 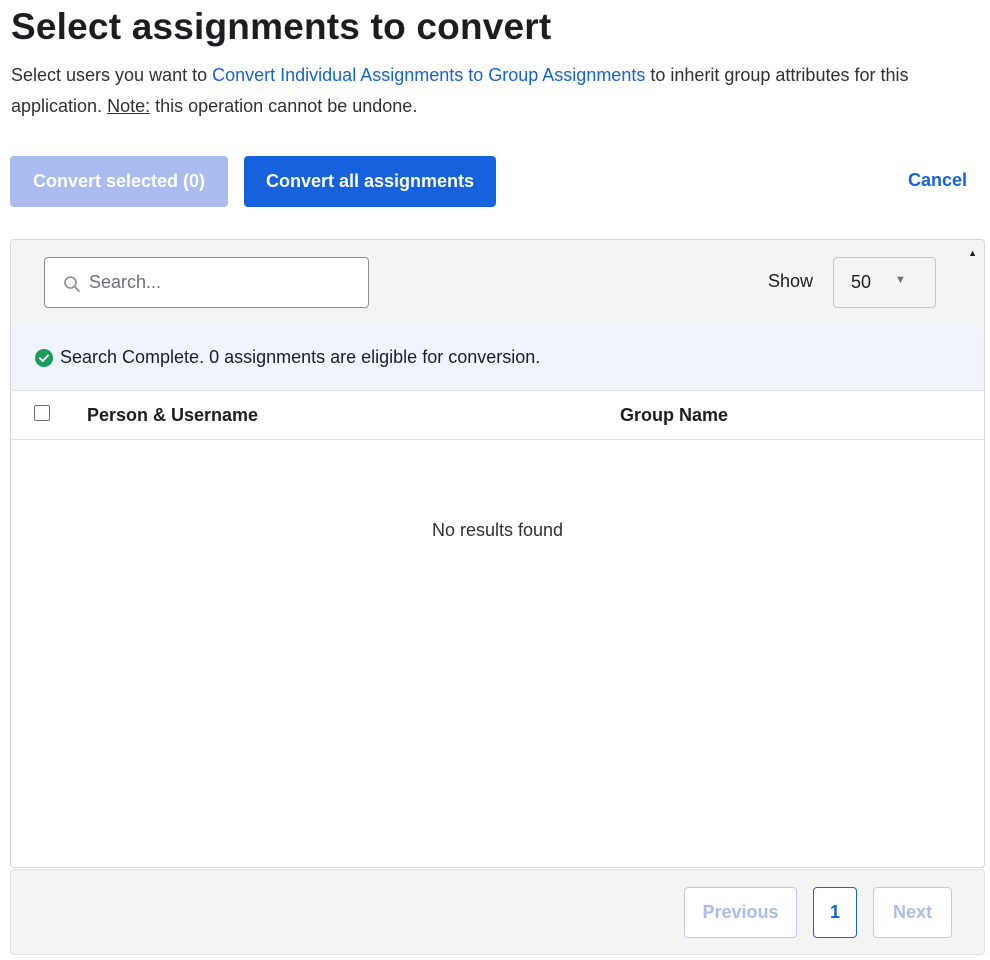 I want to click on previous-page-button: Previous, so click(x=740, y=912).